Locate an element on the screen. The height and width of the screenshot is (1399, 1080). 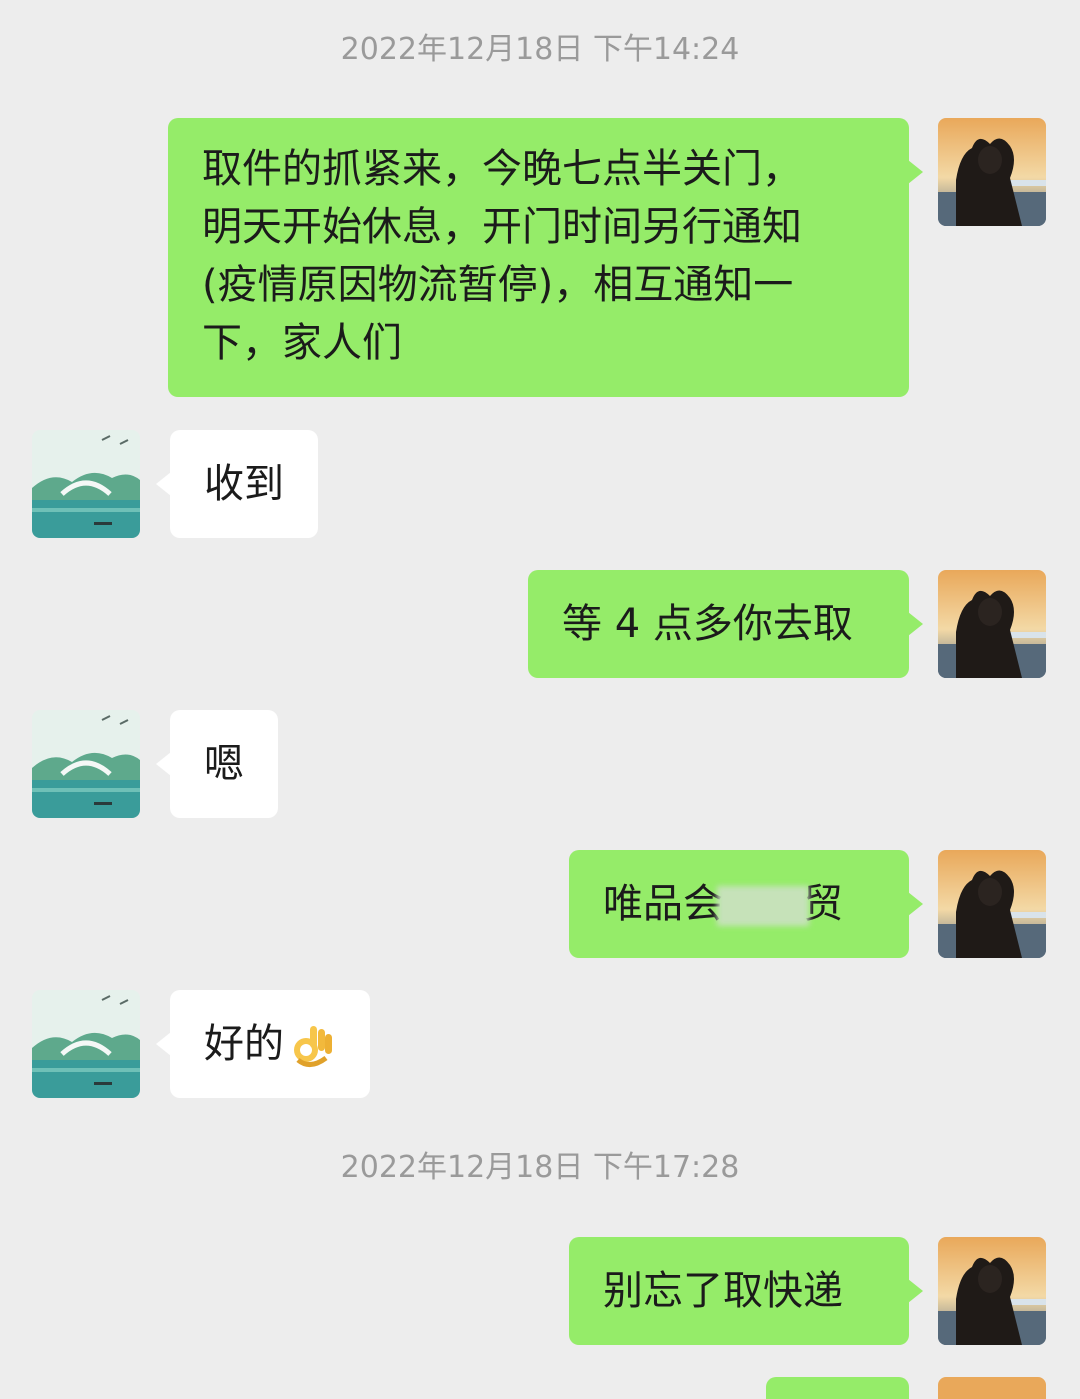
message-bubble-outgoing: 唯品会 贸 is located at coordinates (746, 904).